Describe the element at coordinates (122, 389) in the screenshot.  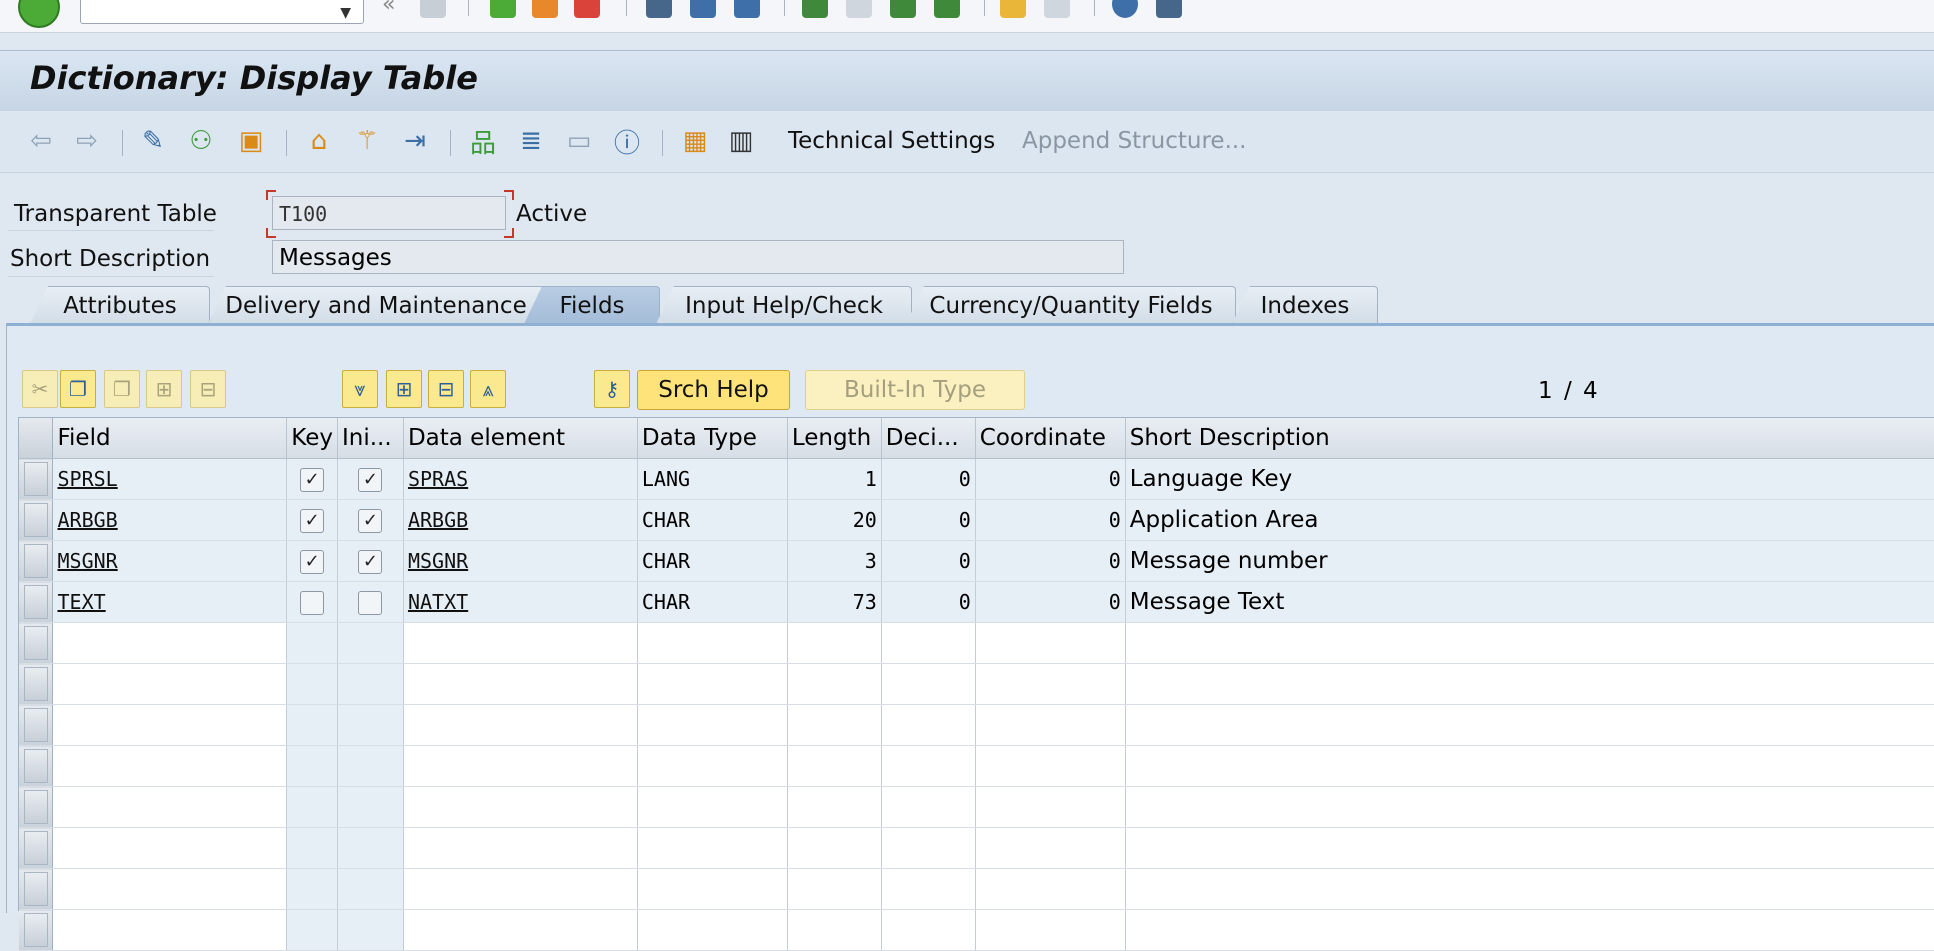
I see `paste-icon: ❐` at that location.